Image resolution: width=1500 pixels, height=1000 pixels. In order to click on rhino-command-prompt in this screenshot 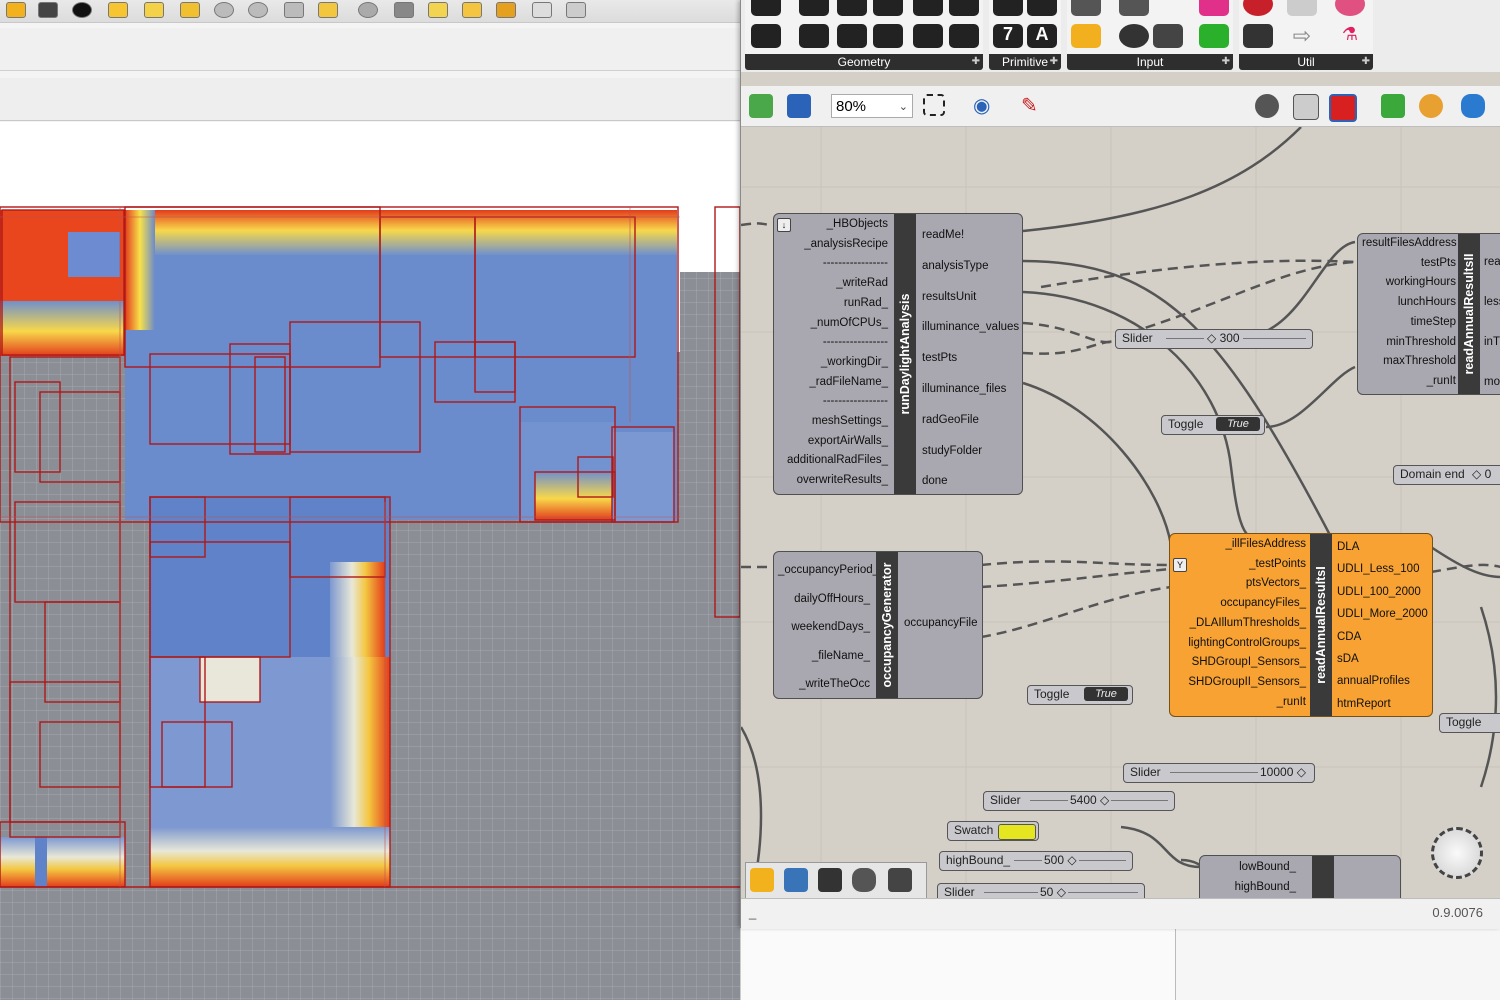, I will do `click(370, 99)`.